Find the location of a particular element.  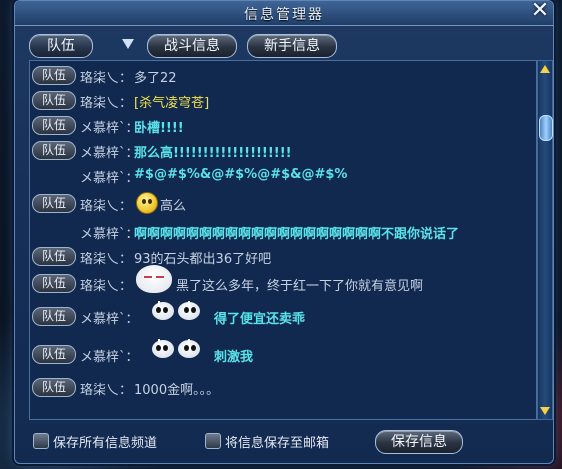

chat-line: メ慕梓`： 啊啊啊啊啊啊啊啊啊啊啊啊啊啊啊啊啊啊啊不跟你说话了 is located at coordinates (282, 231).